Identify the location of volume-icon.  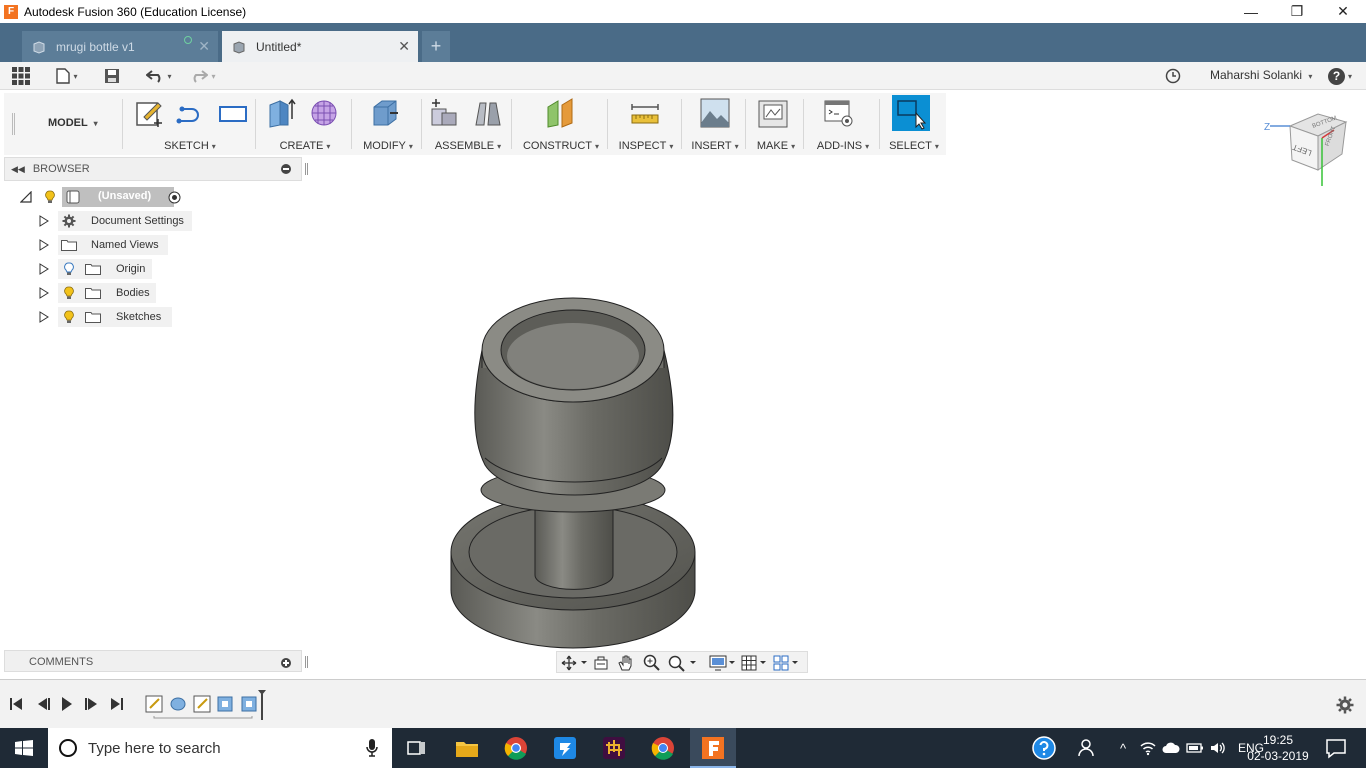
(1219, 748).